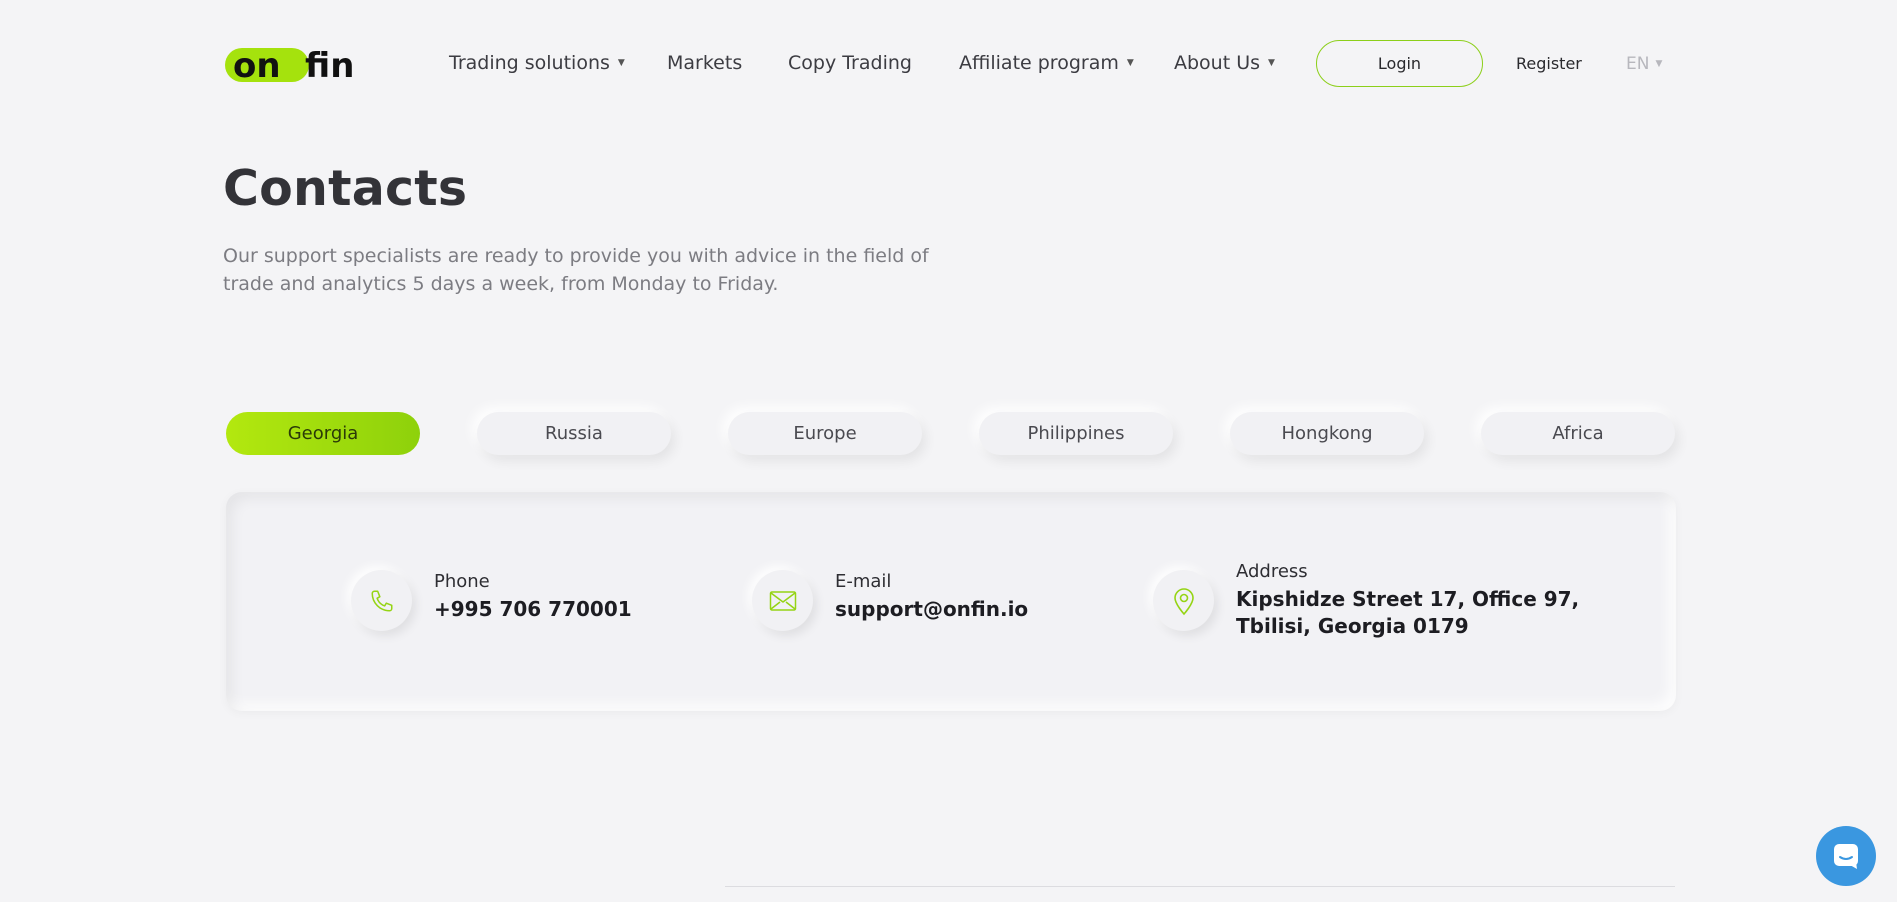 This screenshot has width=1897, height=902. I want to click on tab-africa: Africa, so click(1578, 433).